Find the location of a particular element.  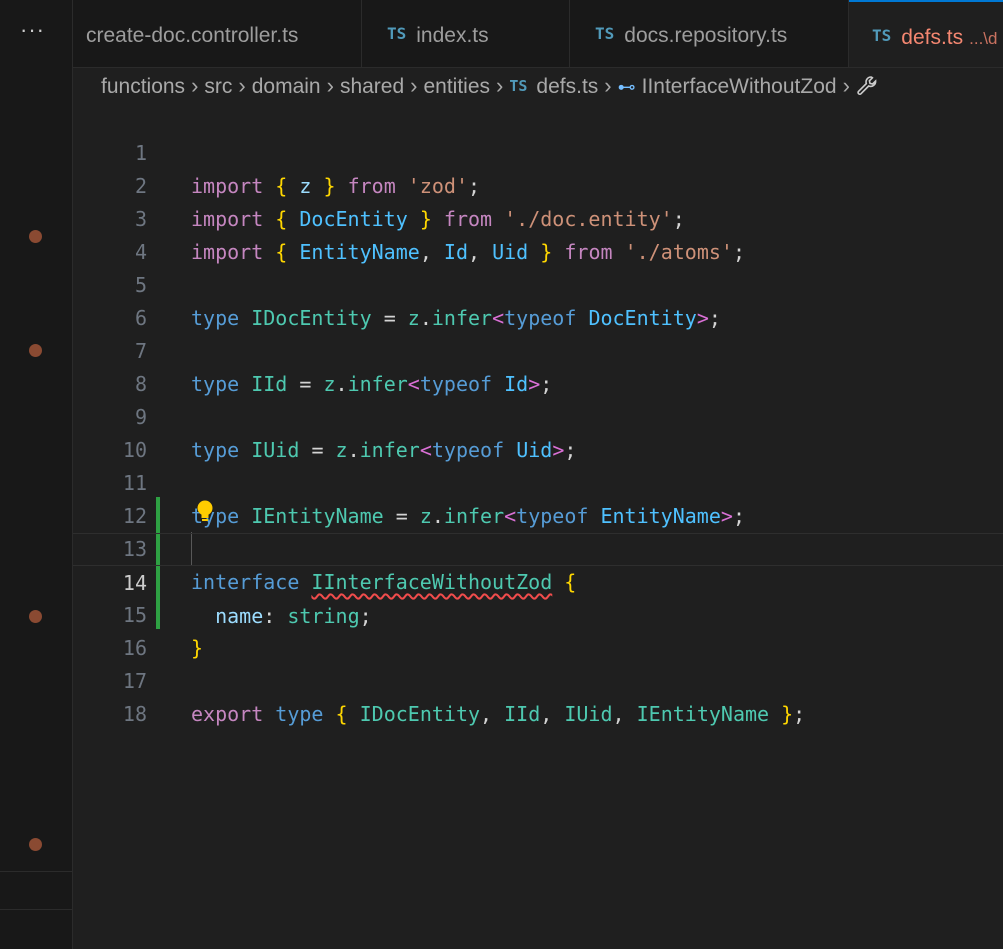

tab-create-doc-controller: create-doc.controller.ts is located at coordinates (217, 33).